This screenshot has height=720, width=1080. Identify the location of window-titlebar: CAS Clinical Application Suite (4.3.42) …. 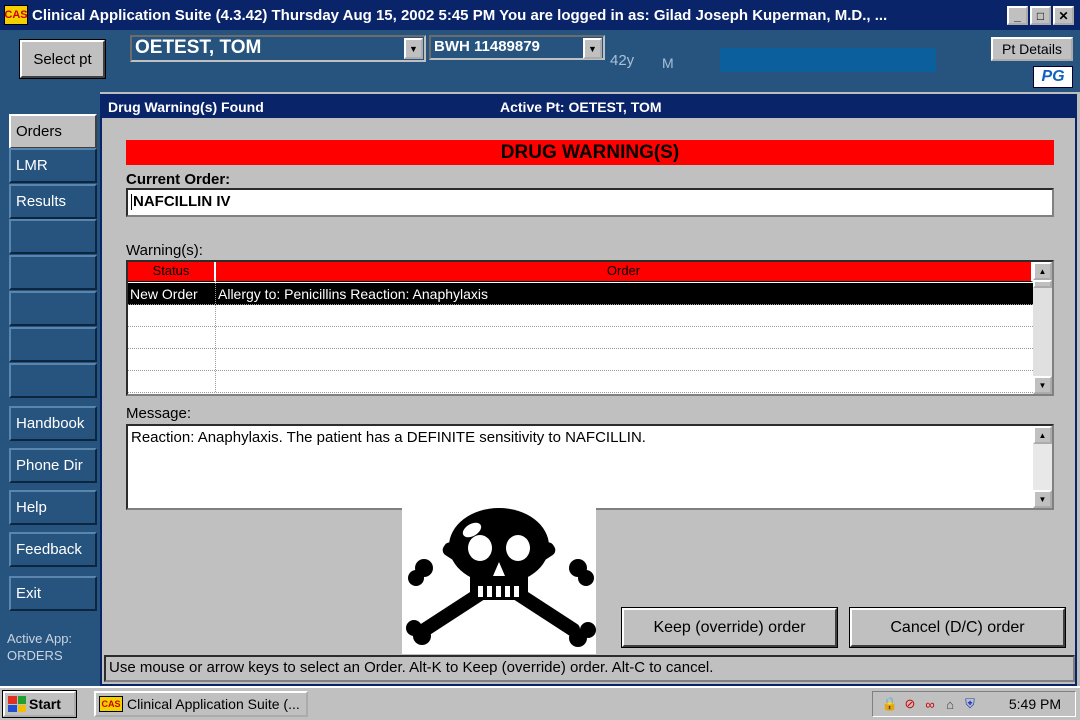
(540, 15).